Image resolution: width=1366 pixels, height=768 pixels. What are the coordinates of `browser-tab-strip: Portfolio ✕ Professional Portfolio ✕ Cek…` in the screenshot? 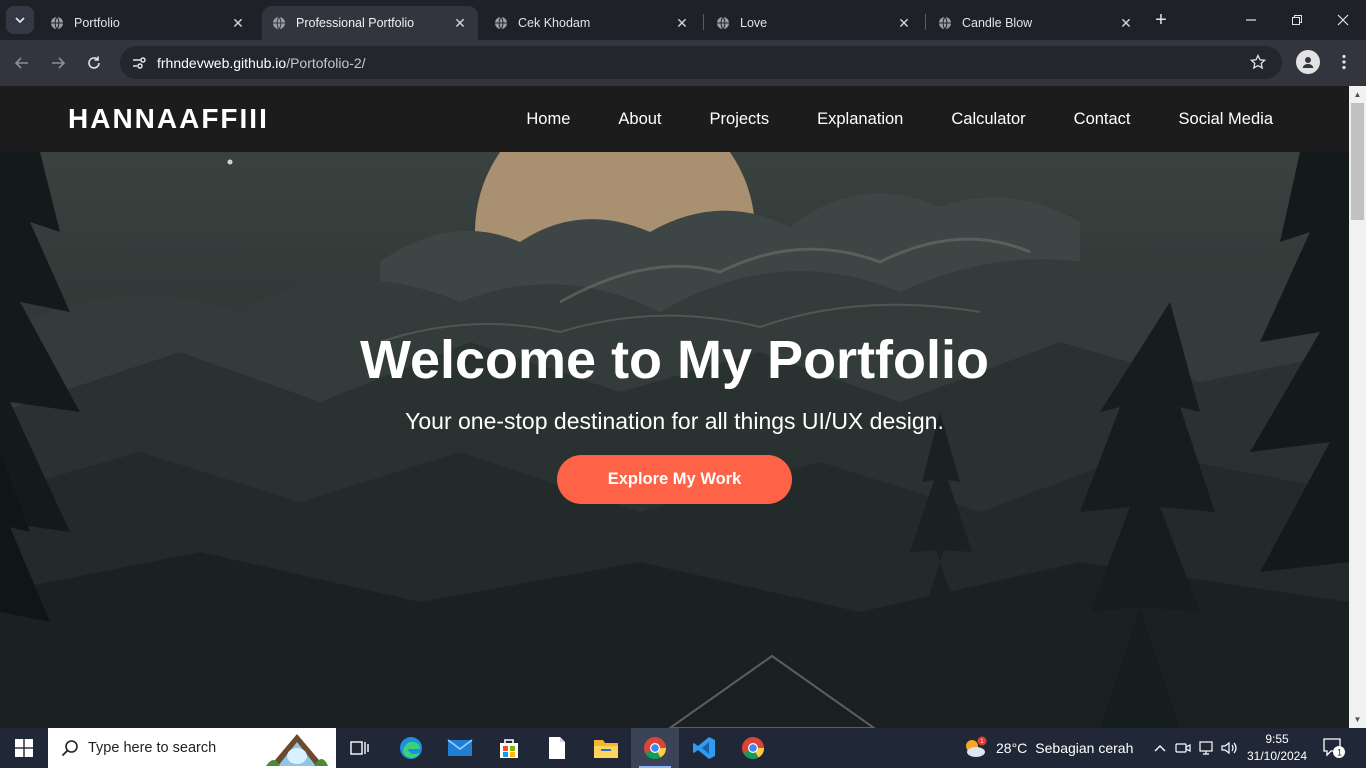 It's located at (683, 20).